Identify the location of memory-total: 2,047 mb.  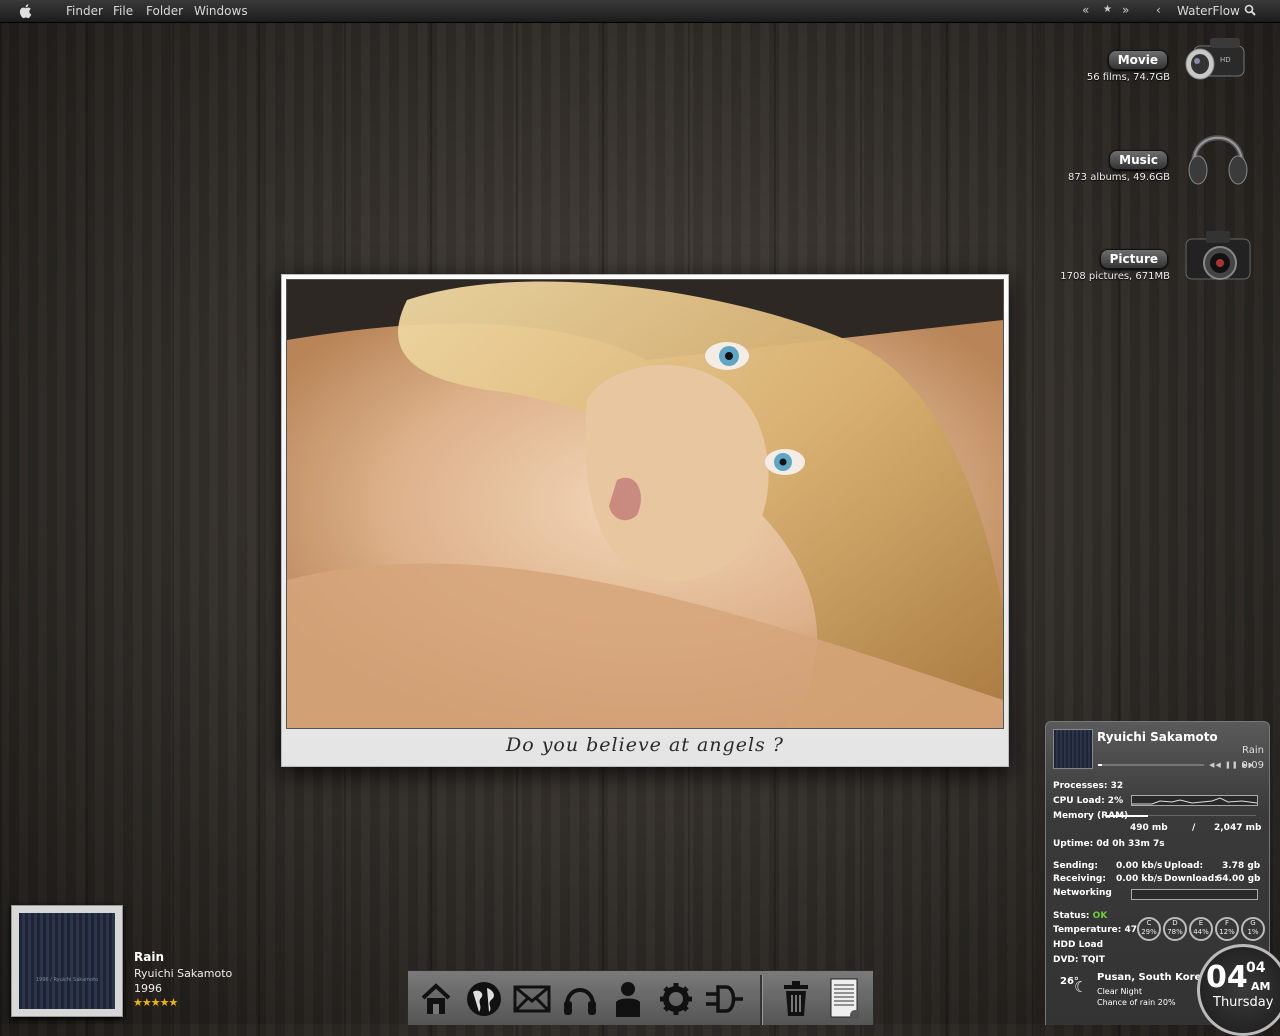
(1238, 828).